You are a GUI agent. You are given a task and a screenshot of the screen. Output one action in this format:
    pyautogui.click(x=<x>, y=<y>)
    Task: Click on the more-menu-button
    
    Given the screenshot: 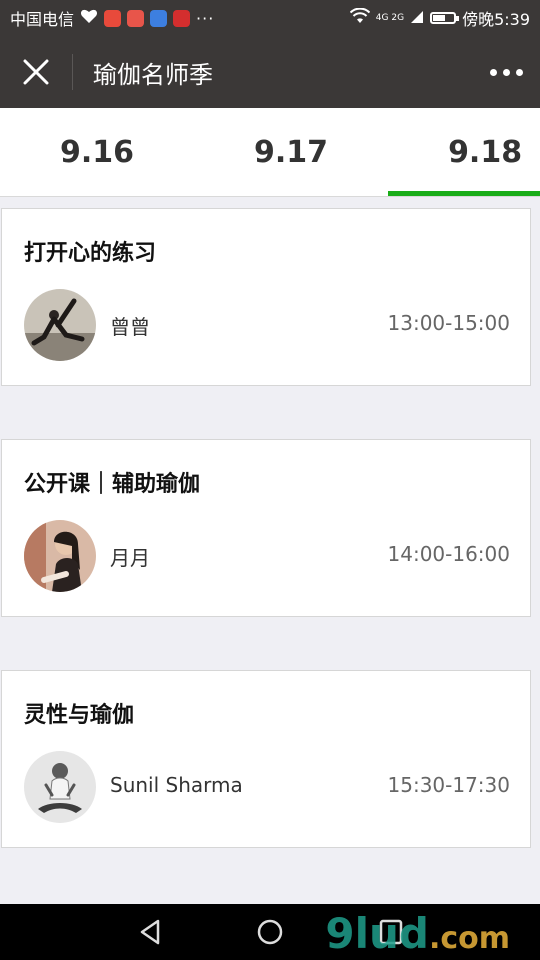 What is the action you would take?
    pyautogui.click(x=506, y=72)
    